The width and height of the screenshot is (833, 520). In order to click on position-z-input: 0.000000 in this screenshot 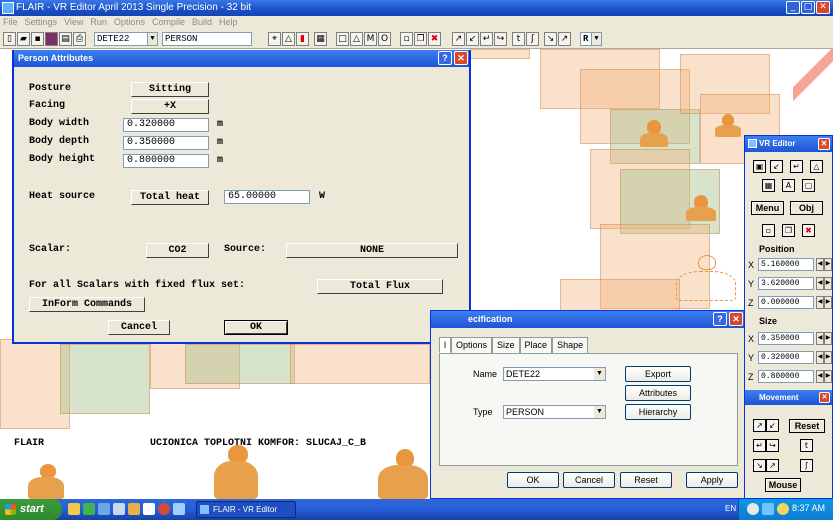, I will do `click(786, 302)`.